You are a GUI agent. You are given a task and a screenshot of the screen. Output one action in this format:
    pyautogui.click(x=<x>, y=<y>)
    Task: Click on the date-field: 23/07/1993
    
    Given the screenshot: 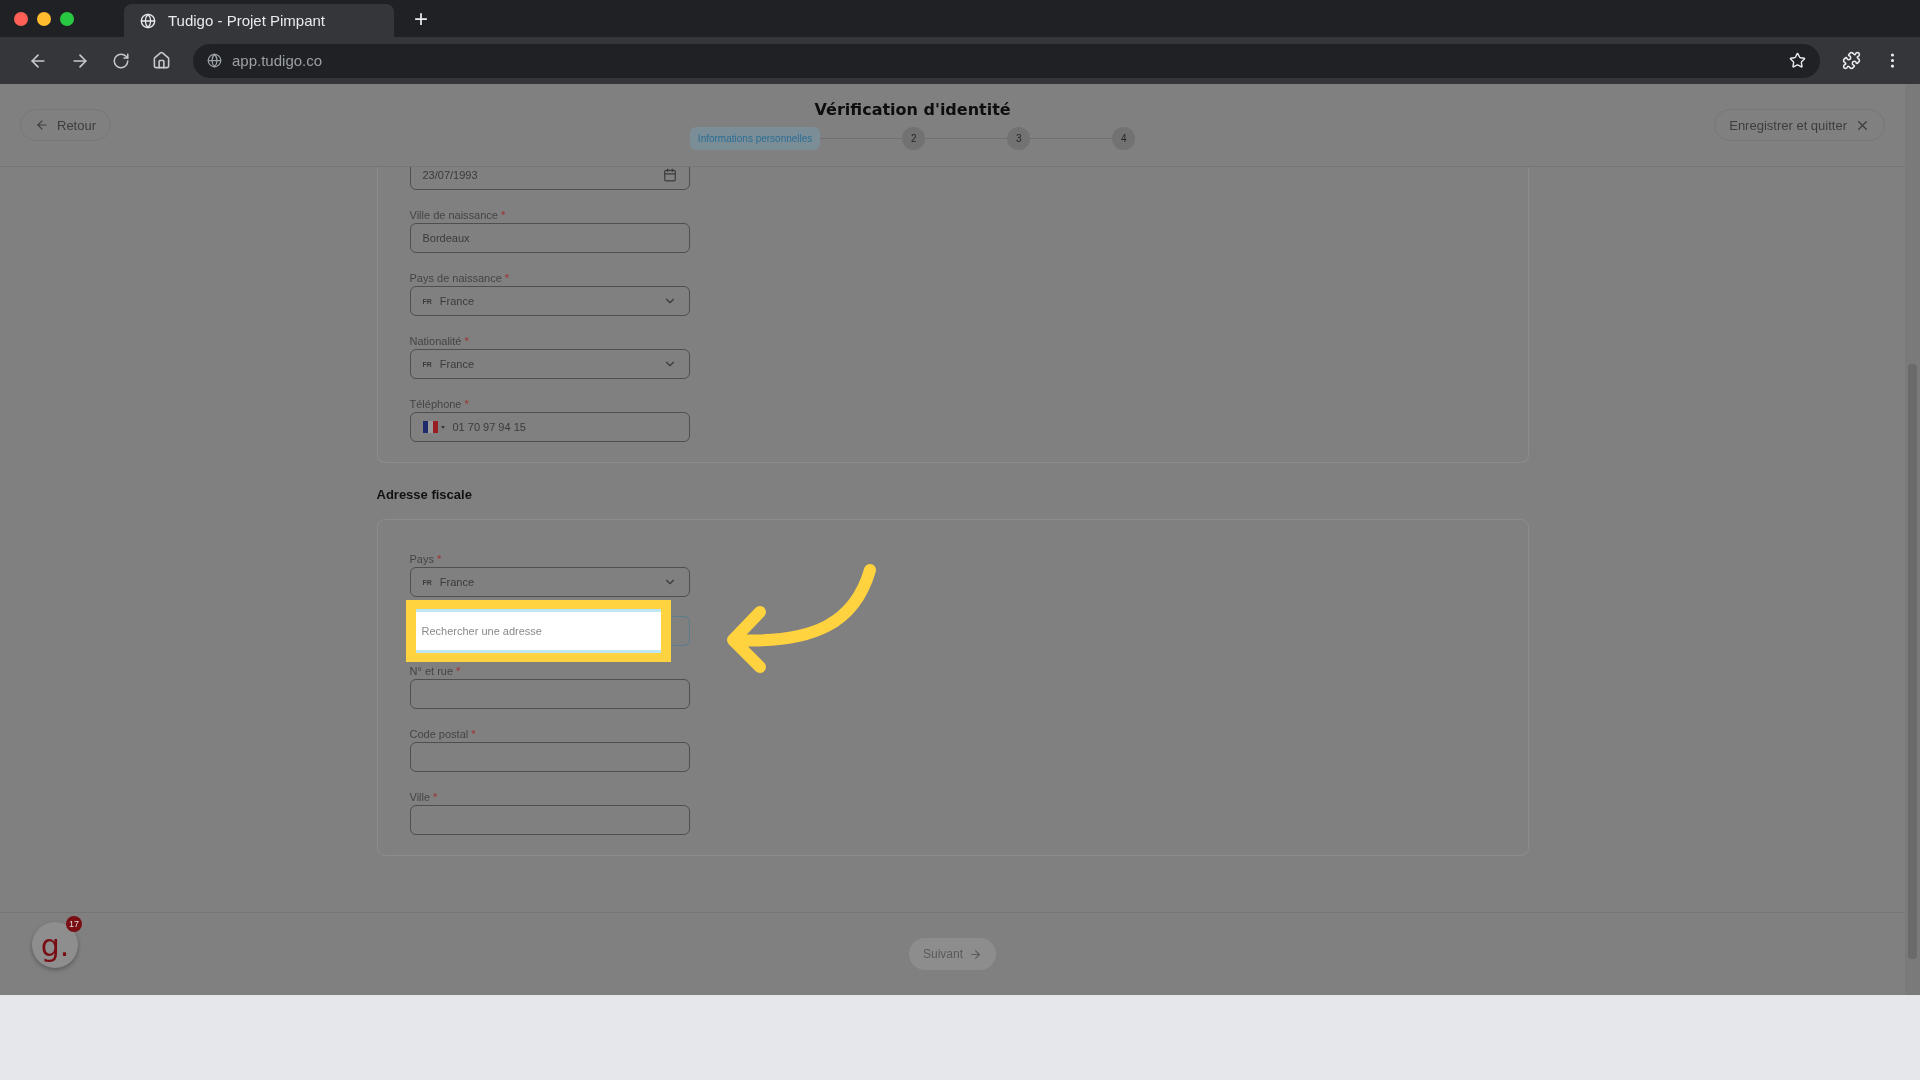 What is the action you would take?
    pyautogui.click(x=549, y=178)
    